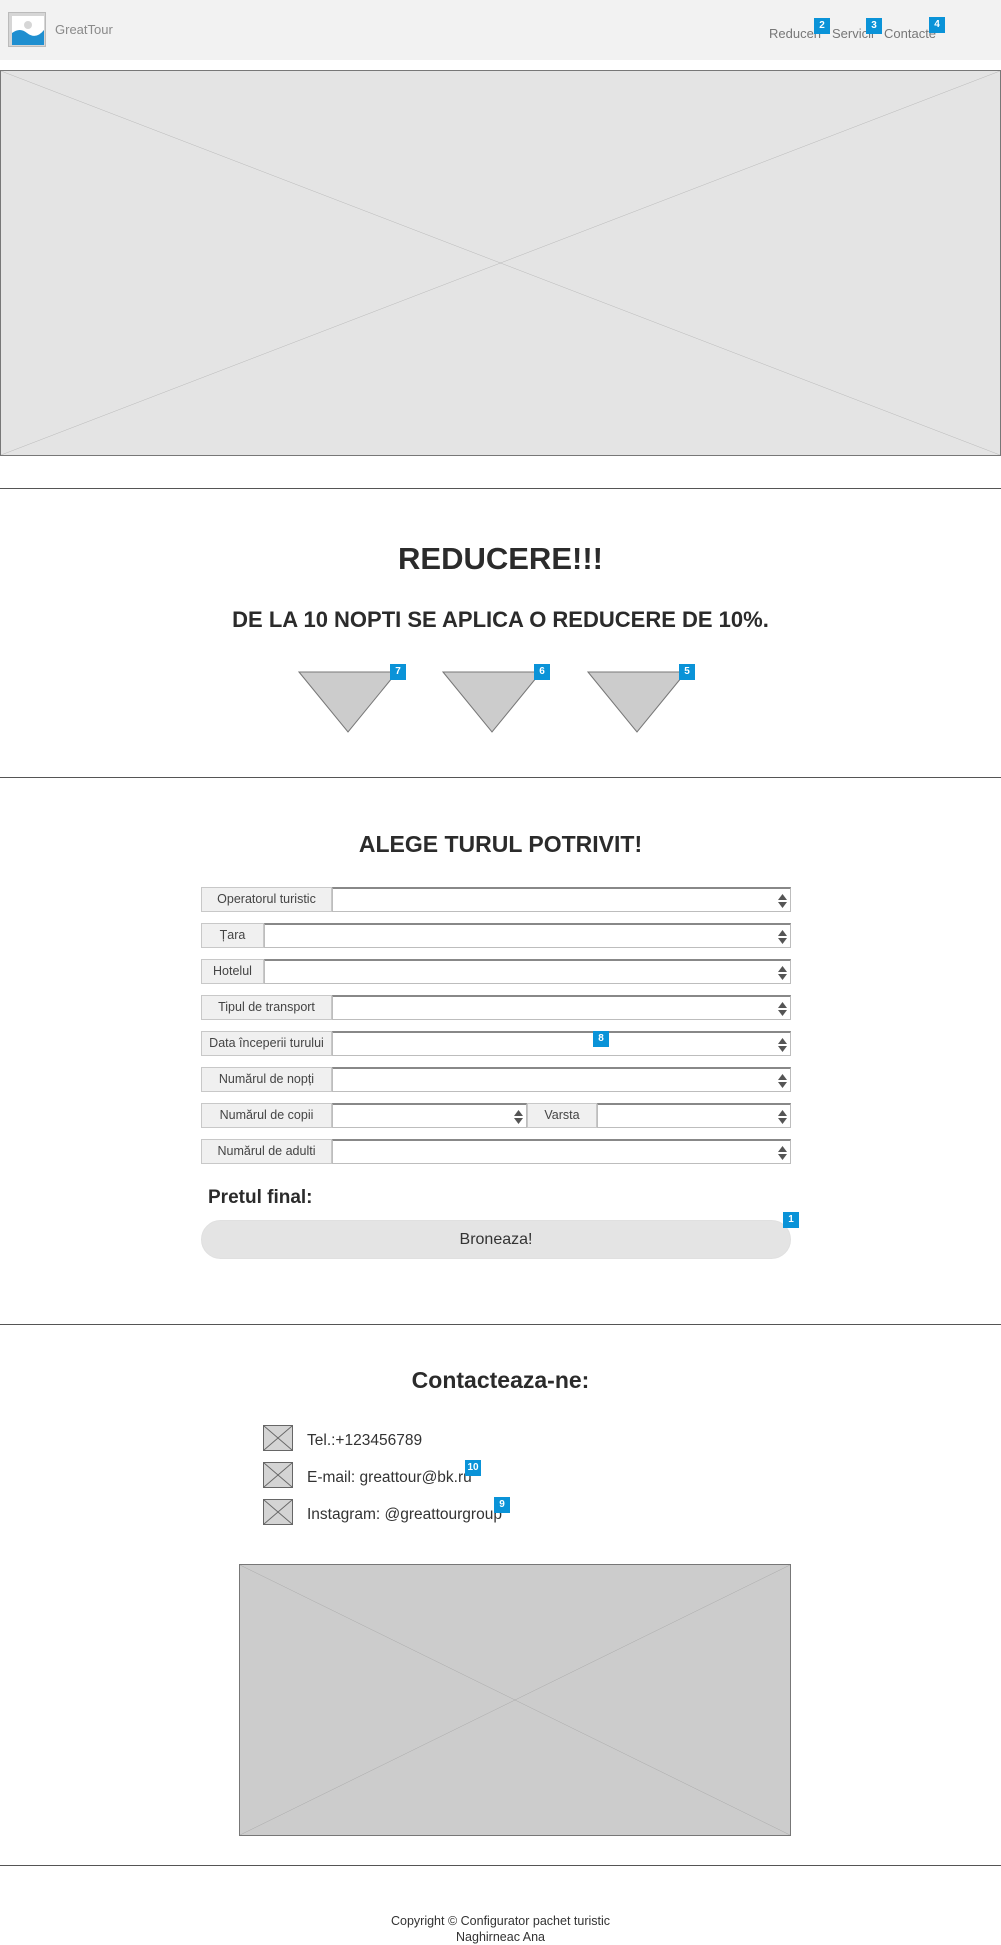  I want to click on operator-select, so click(561, 899).